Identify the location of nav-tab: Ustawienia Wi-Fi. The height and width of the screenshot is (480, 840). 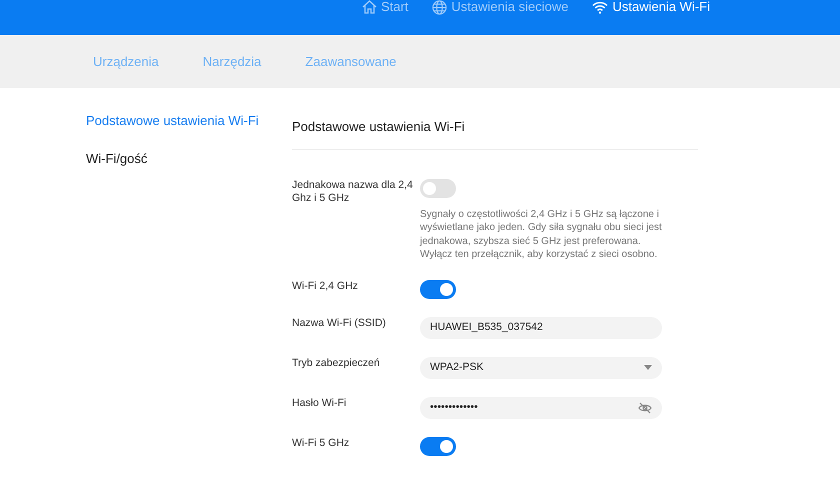
(651, 7).